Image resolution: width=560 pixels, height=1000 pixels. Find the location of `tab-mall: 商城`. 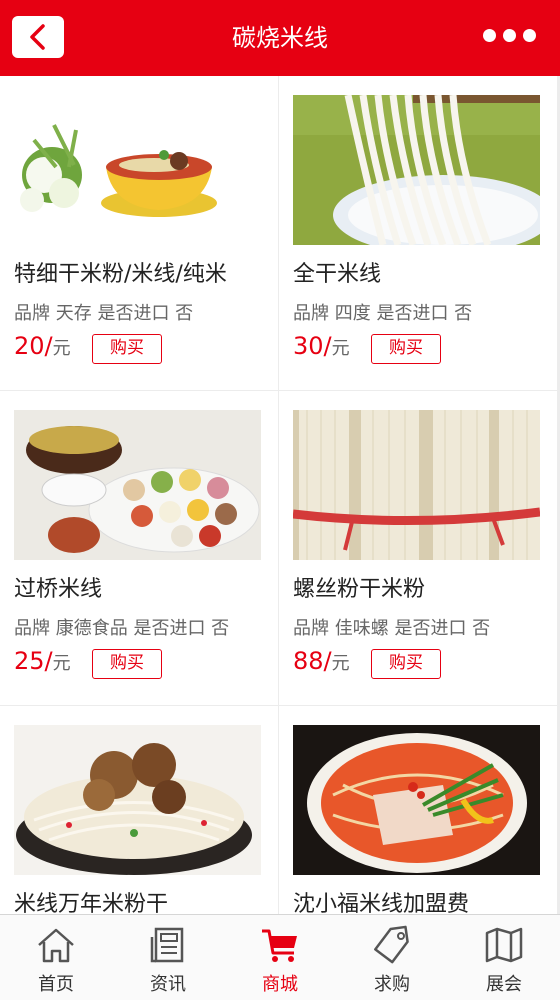

tab-mall: 商城 is located at coordinates (280, 957).